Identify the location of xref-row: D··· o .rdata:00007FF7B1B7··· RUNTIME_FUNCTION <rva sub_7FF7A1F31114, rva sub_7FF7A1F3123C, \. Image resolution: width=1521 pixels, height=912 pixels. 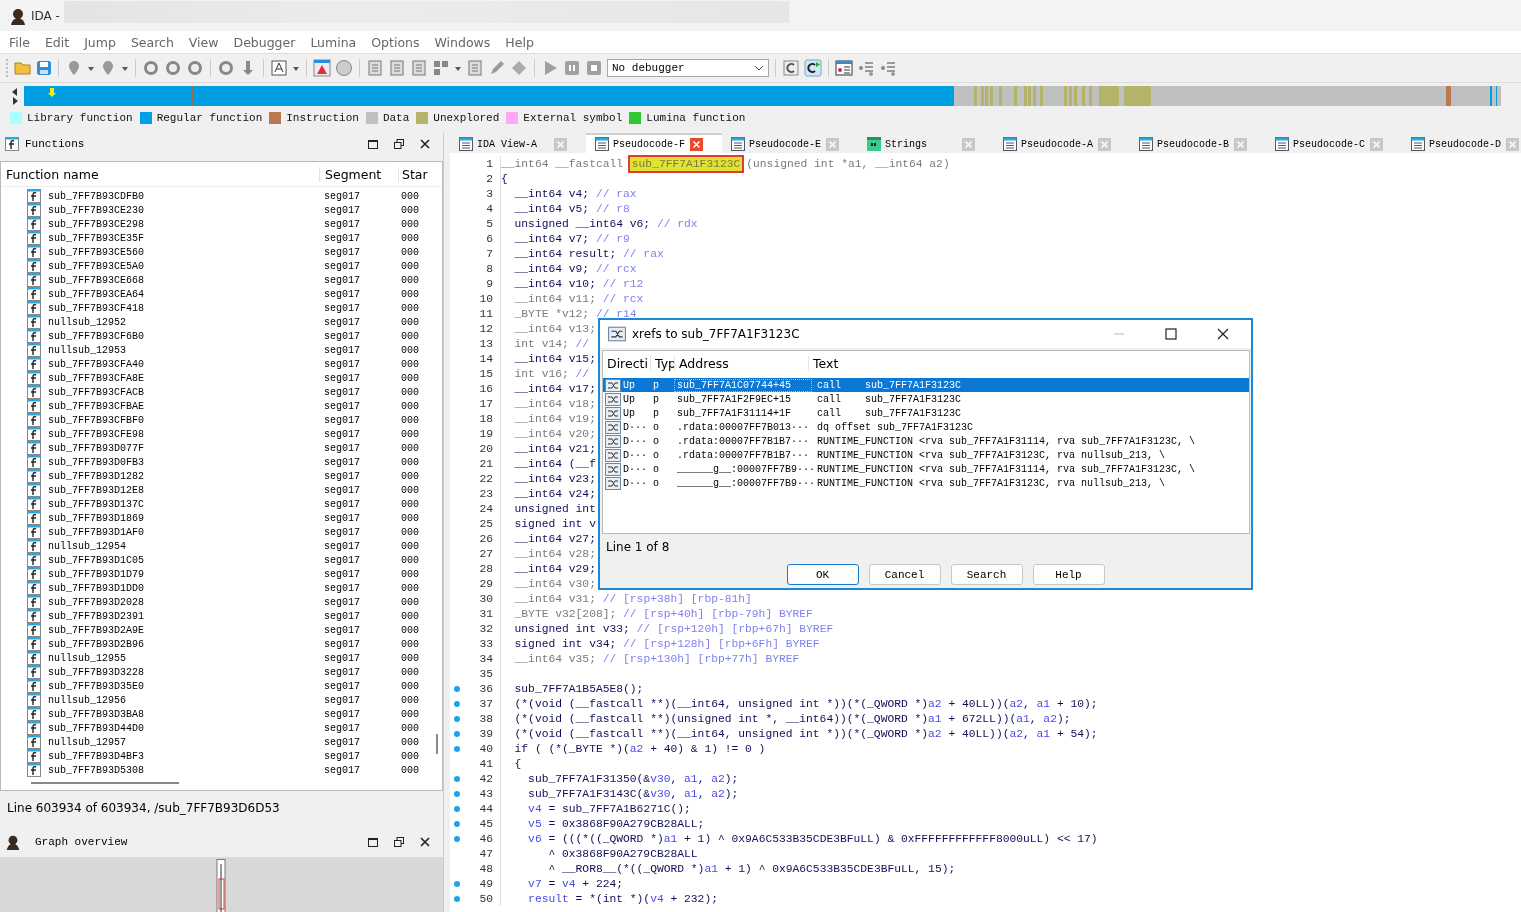
(926, 441).